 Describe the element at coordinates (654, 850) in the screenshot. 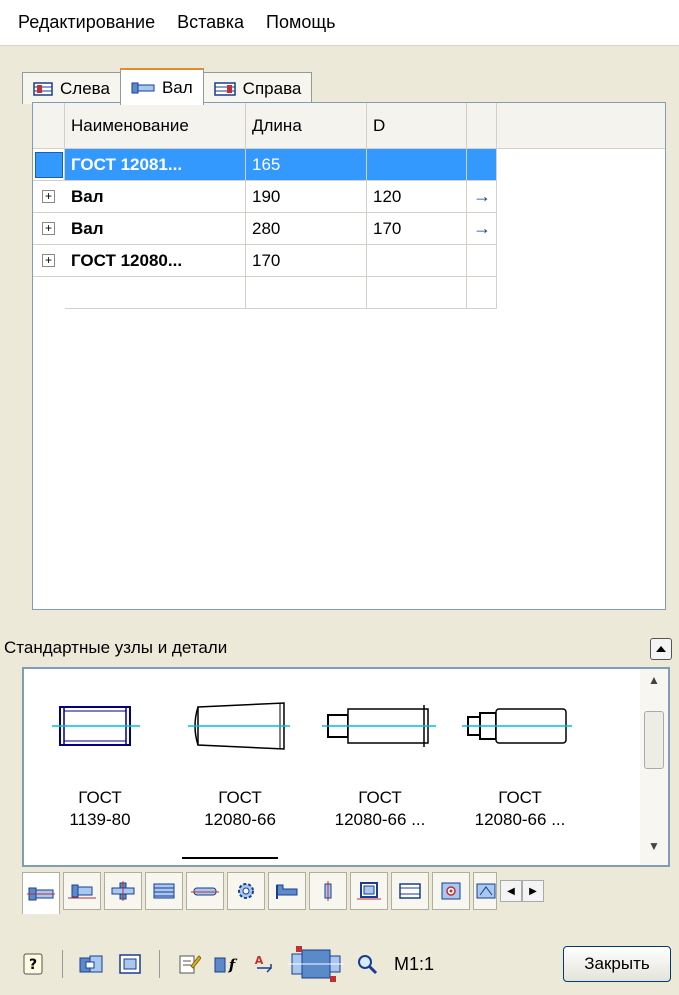

I see `scroll-down-icon: ▼` at that location.